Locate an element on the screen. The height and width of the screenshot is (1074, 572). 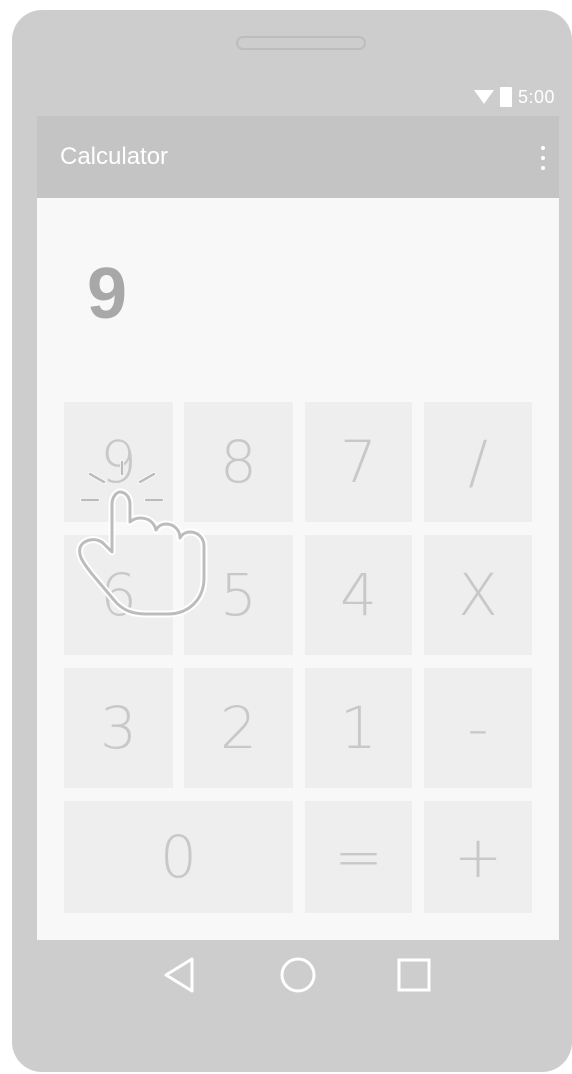
app-bar: Calculator is located at coordinates (298, 157).